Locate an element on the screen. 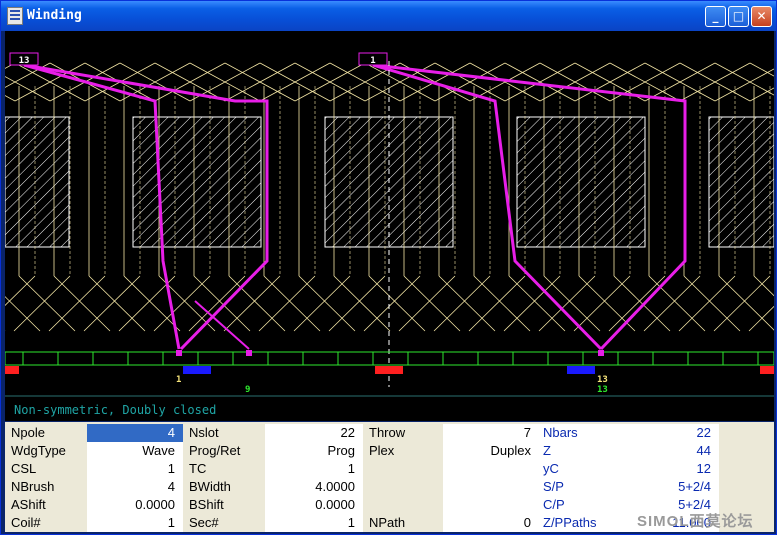 The image size is (777, 535). app-grid-icon is located at coordinates (15, 16).